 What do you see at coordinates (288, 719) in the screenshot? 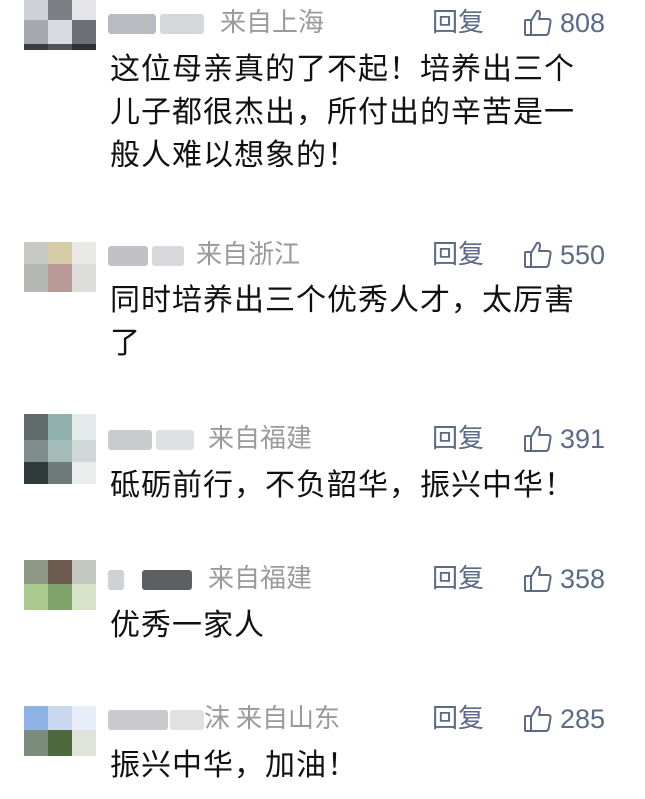
I see `comment-location: 来自山东` at bounding box center [288, 719].